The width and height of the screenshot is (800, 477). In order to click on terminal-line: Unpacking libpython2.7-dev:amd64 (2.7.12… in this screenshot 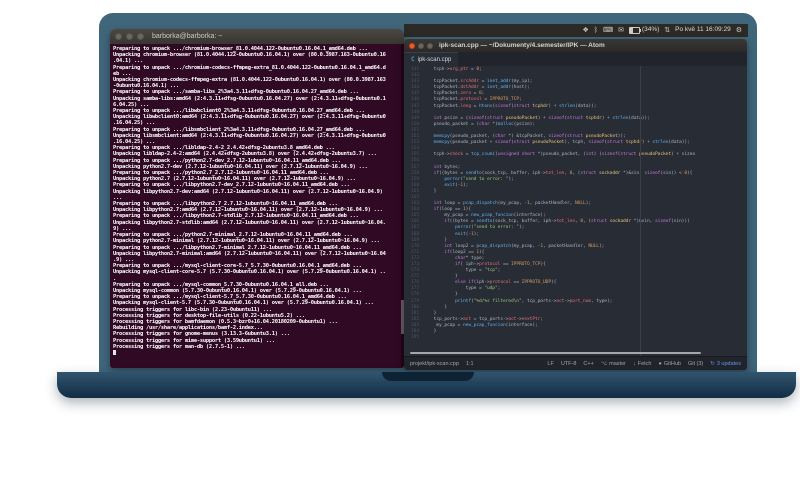, I will do `click(248, 191)`.